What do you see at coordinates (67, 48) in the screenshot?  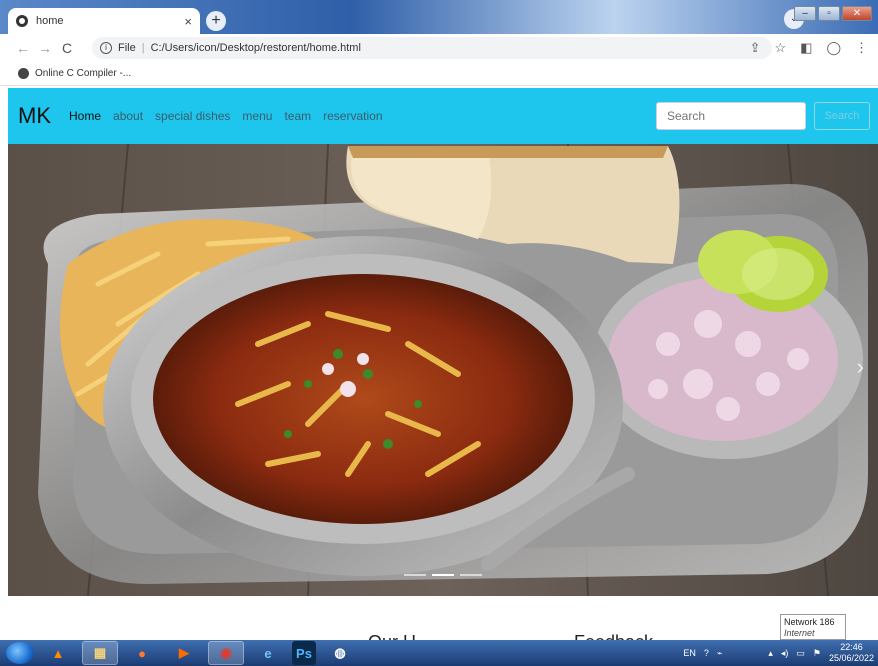 I see `reload-icon: C` at bounding box center [67, 48].